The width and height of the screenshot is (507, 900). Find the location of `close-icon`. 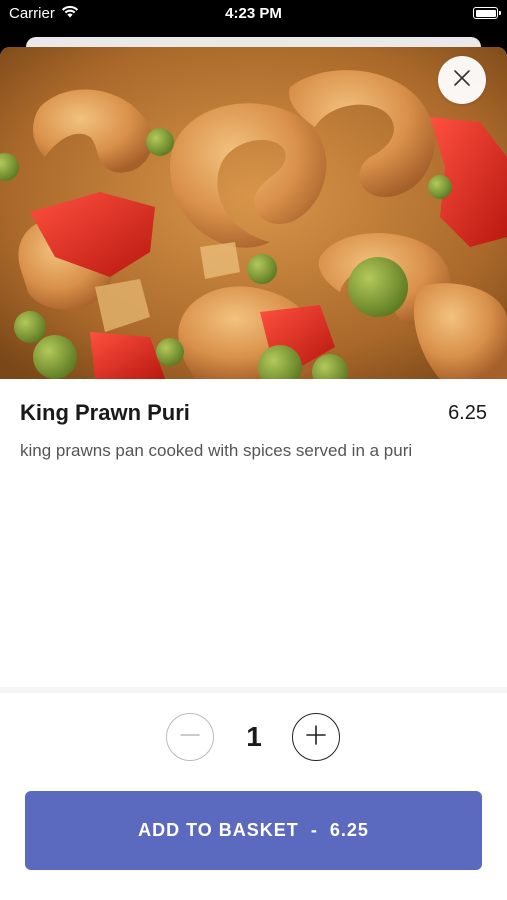

close-icon is located at coordinates (462, 80).